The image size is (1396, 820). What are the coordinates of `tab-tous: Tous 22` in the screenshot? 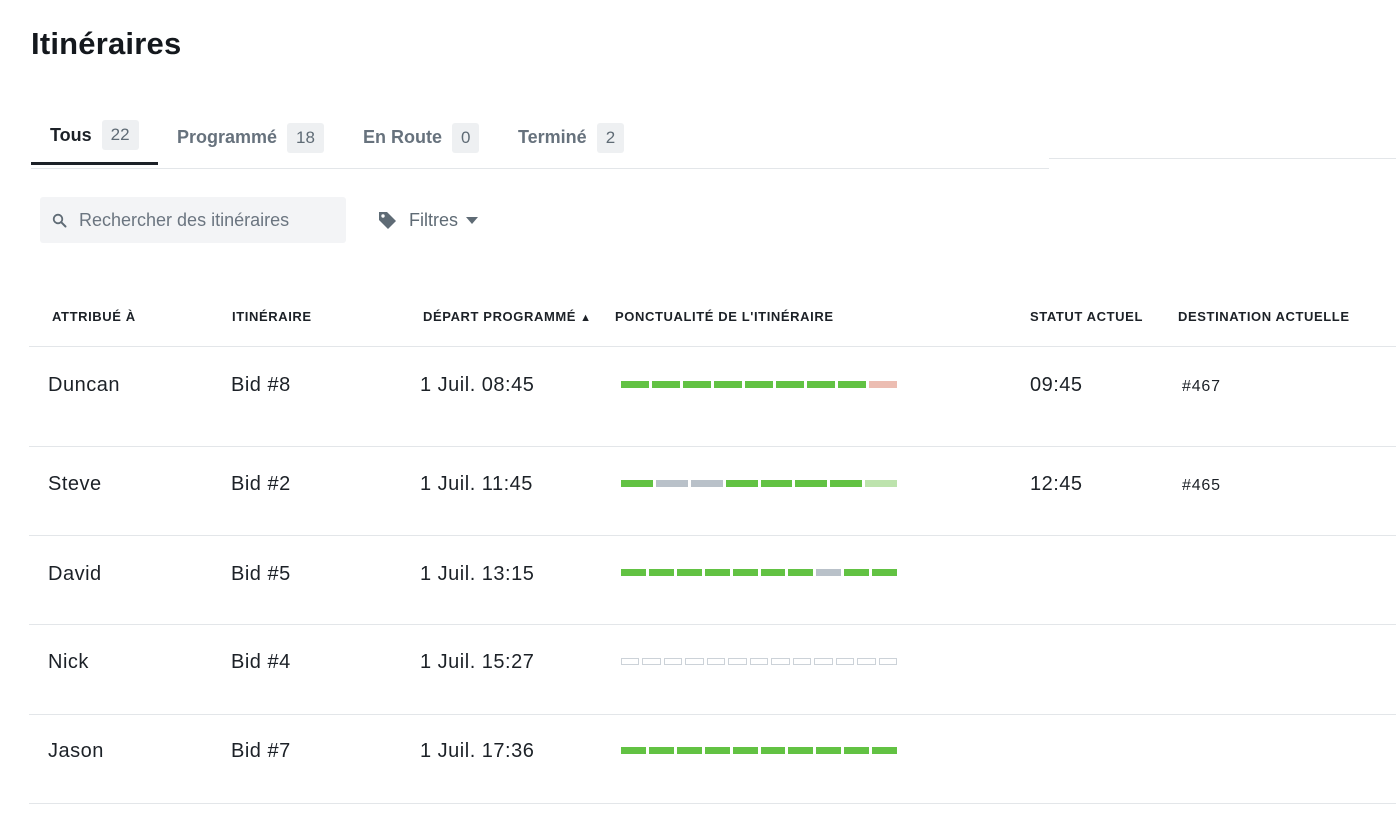 It's located at (94, 136).